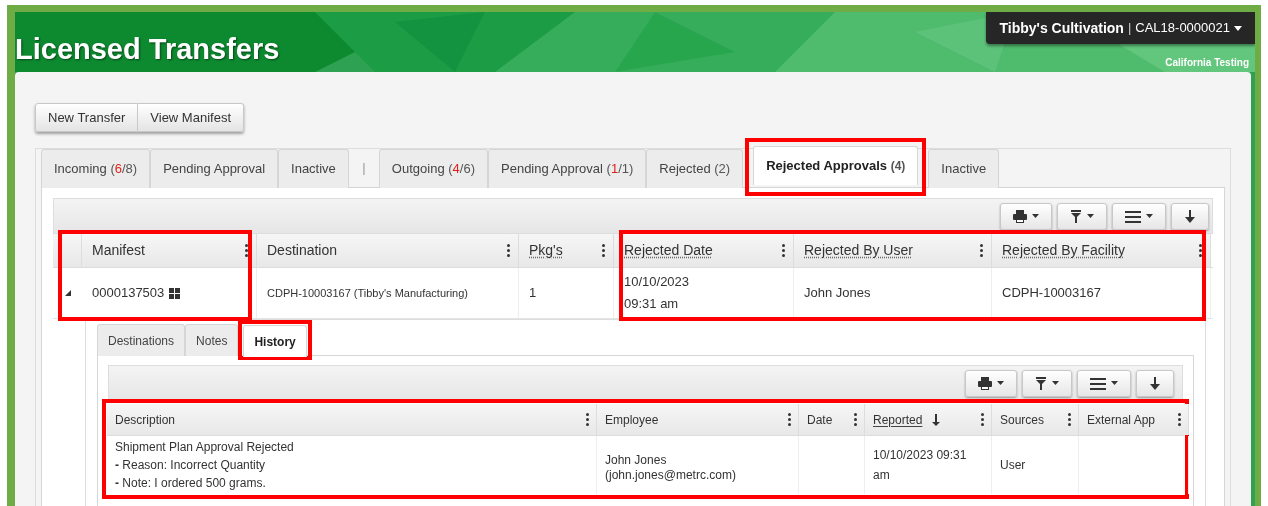 This screenshot has height=506, width=1268. I want to click on column-title: Sources, so click(1022, 420).